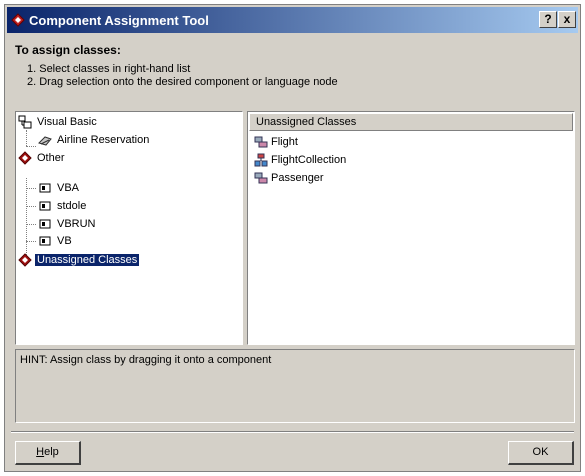 This screenshot has height=476, width=585. What do you see at coordinates (45, 141) in the screenshot?
I see `component-icon` at bounding box center [45, 141].